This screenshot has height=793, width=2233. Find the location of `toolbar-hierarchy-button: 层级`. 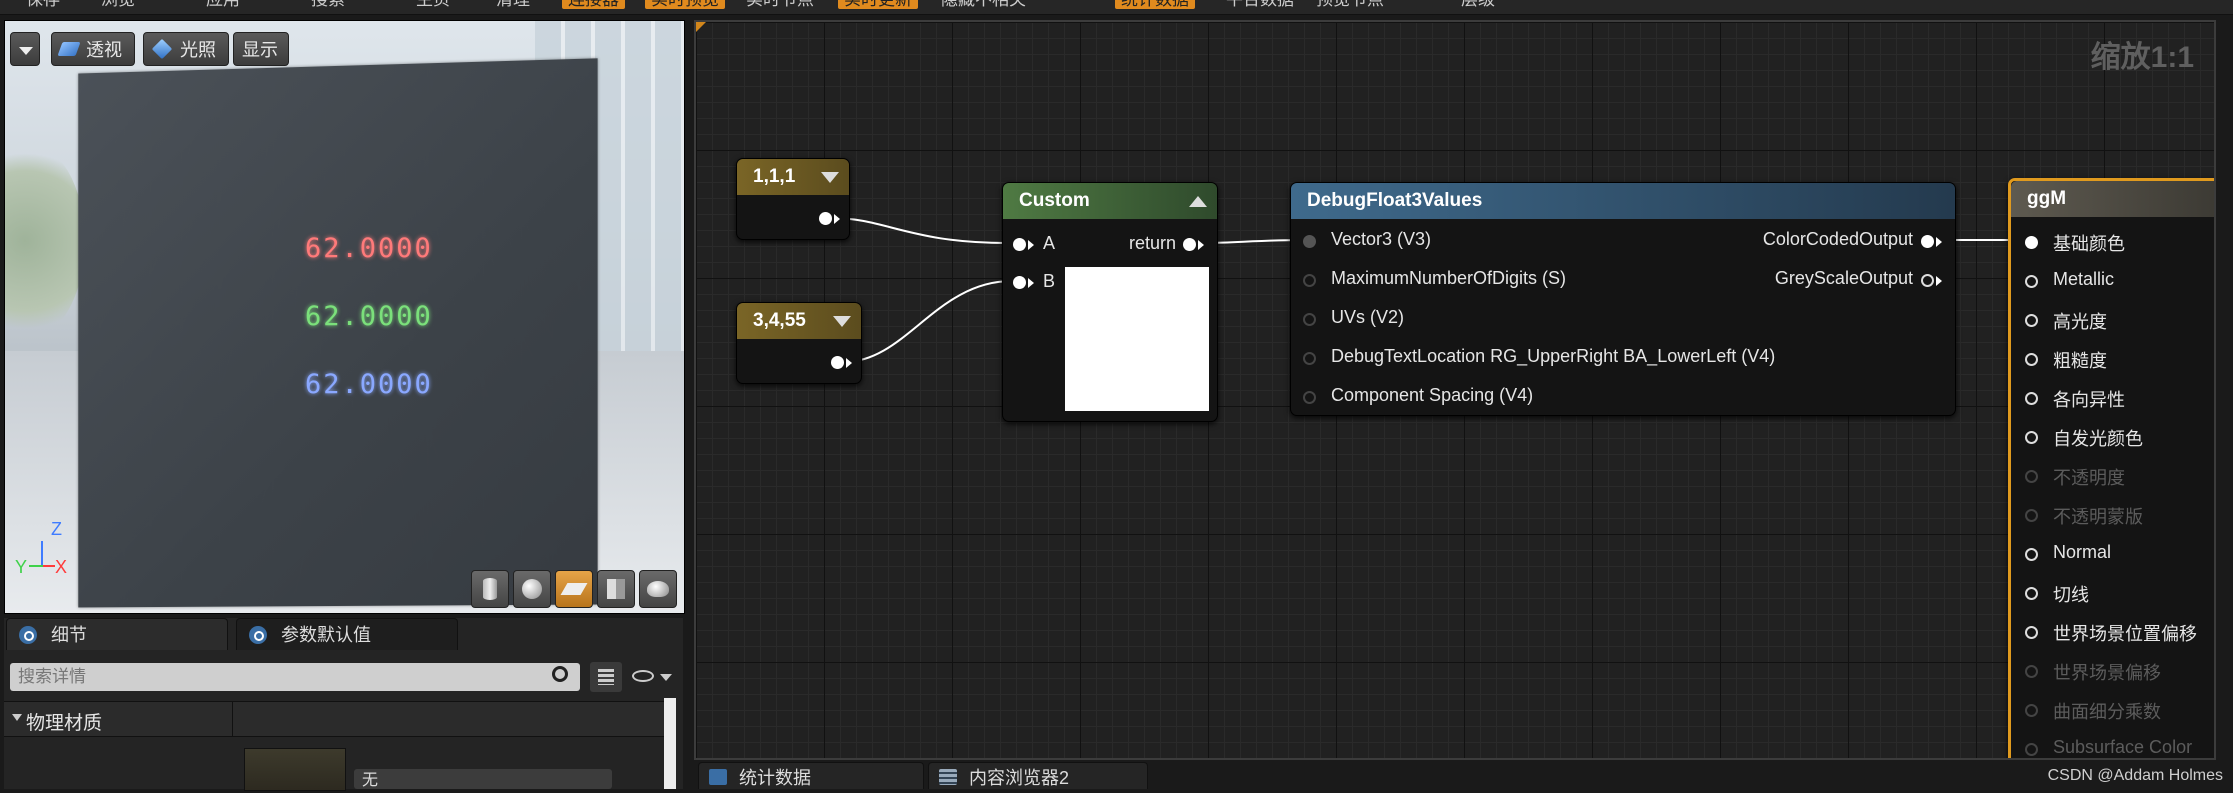

toolbar-hierarchy-button: 层级 is located at coordinates (1478, 4).